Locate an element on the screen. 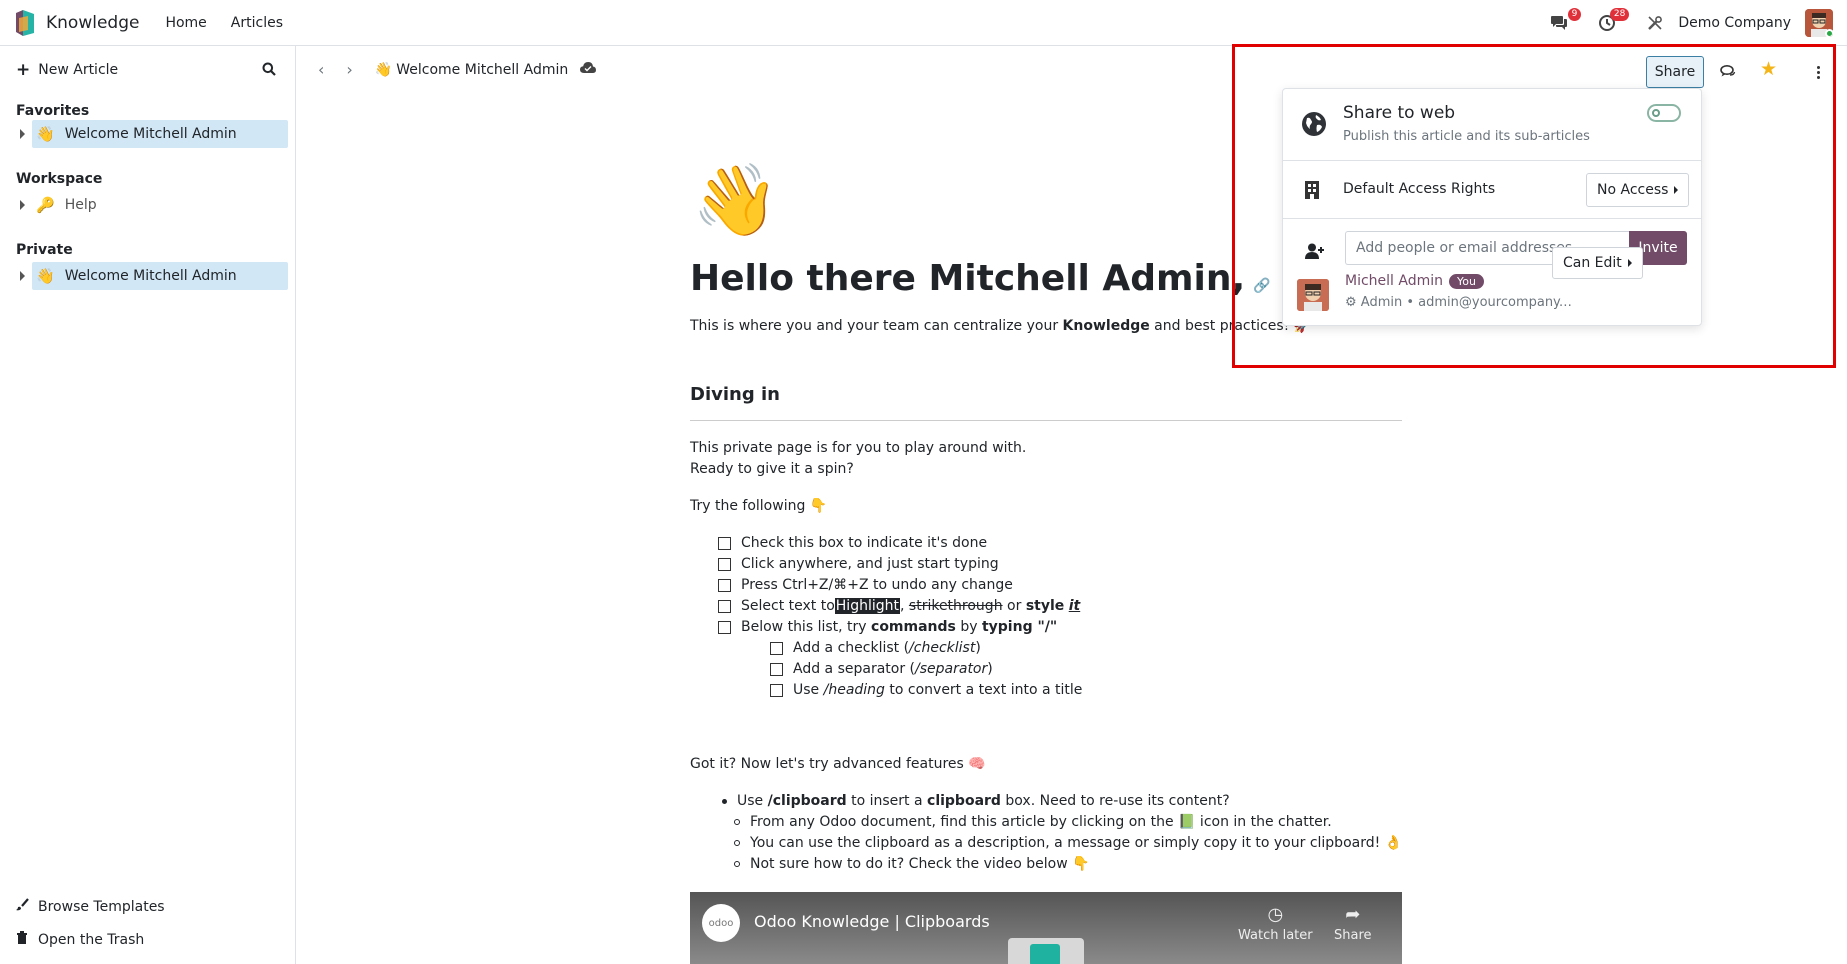  video-share-button: ➦ Share is located at coordinates (1353, 923).